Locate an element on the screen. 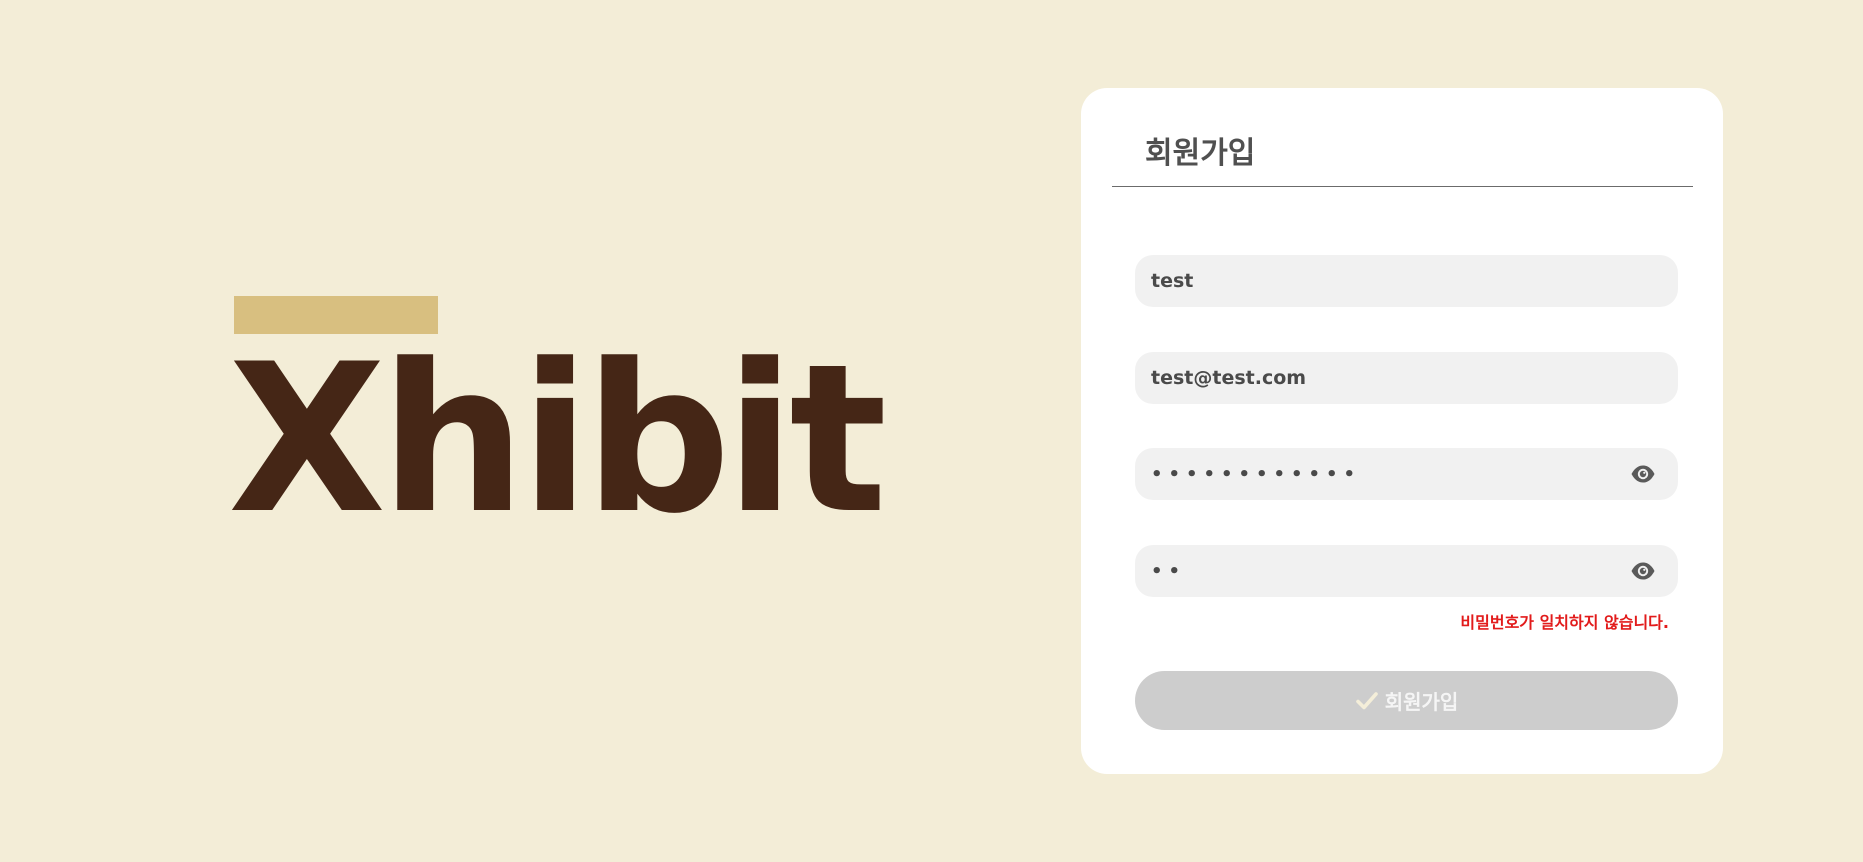 This screenshot has height=862, width=1863. check-icon is located at coordinates (1366, 700).